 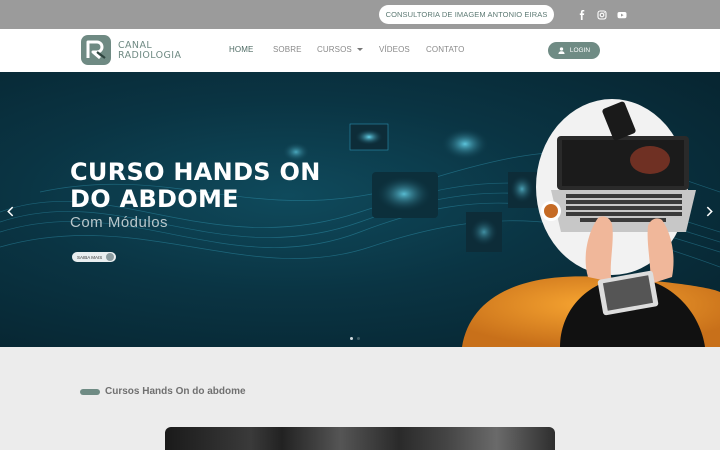 What do you see at coordinates (110, 257) in the screenshot?
I see `arrow-right-icon` at bounding box center [110, 257].